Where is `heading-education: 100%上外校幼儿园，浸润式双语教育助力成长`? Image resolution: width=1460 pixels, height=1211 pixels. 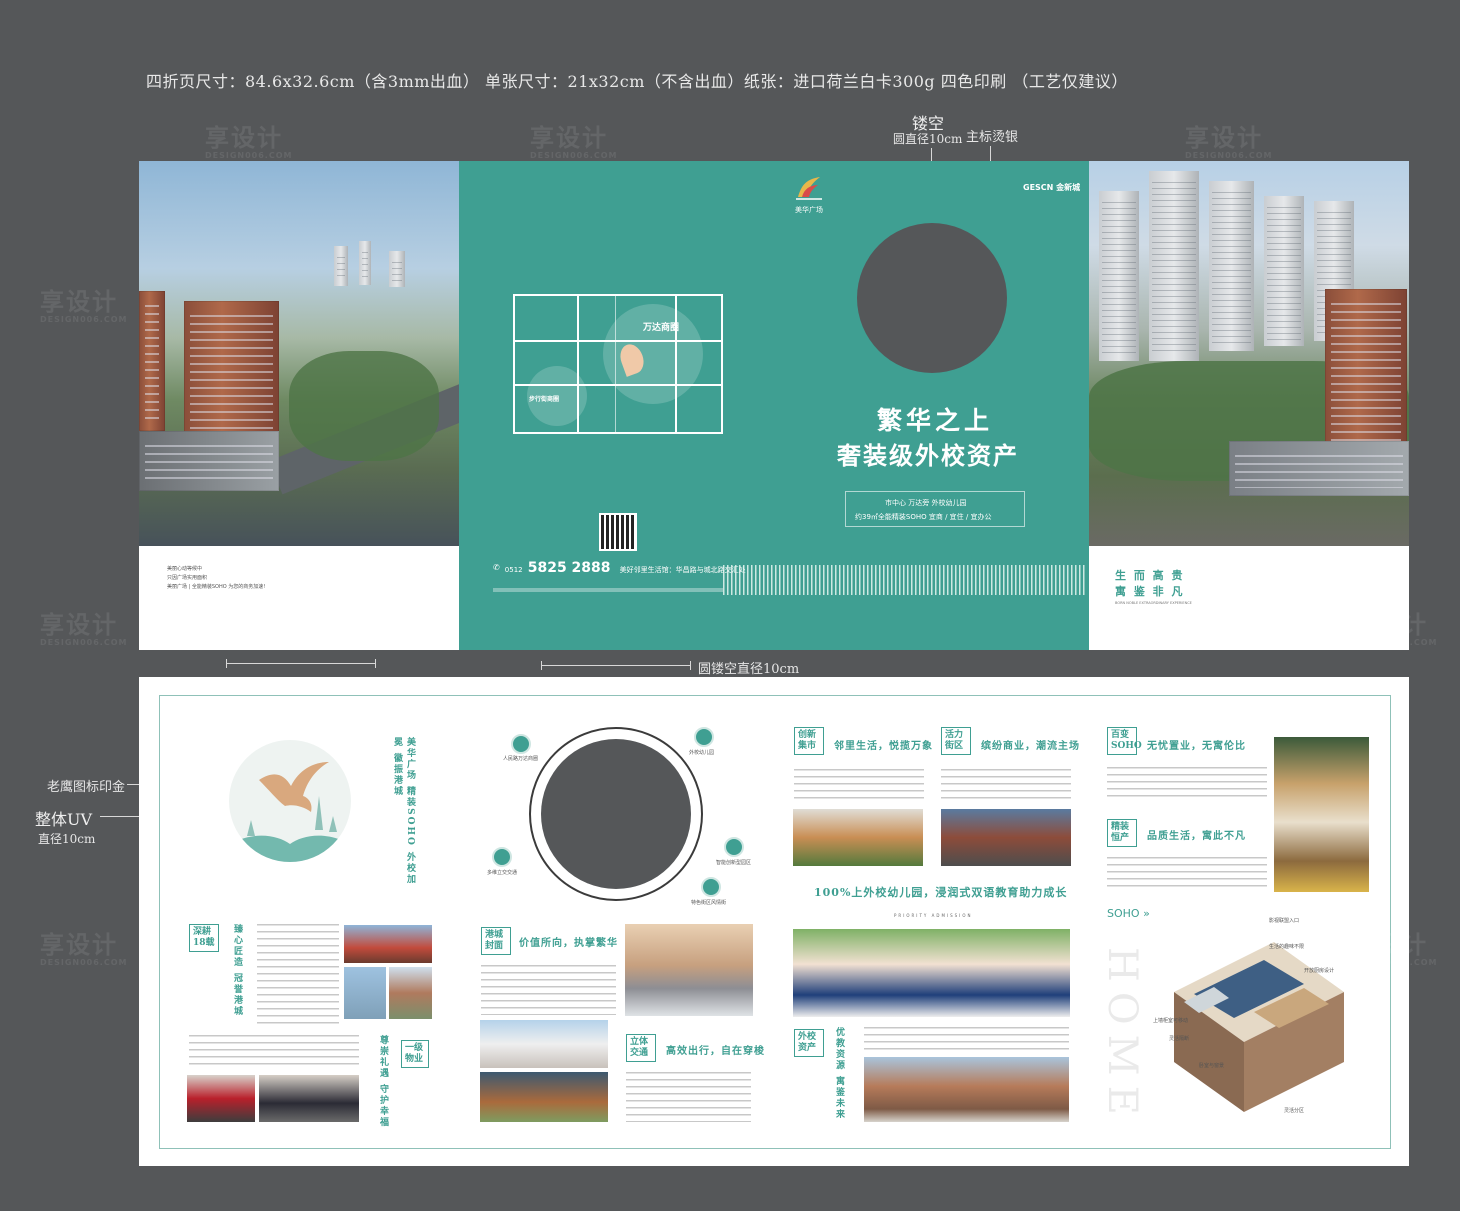
heading-education: 100%上外校幼儿园，浸润式双语教育助力成长 is located at coordinates (941, 892).